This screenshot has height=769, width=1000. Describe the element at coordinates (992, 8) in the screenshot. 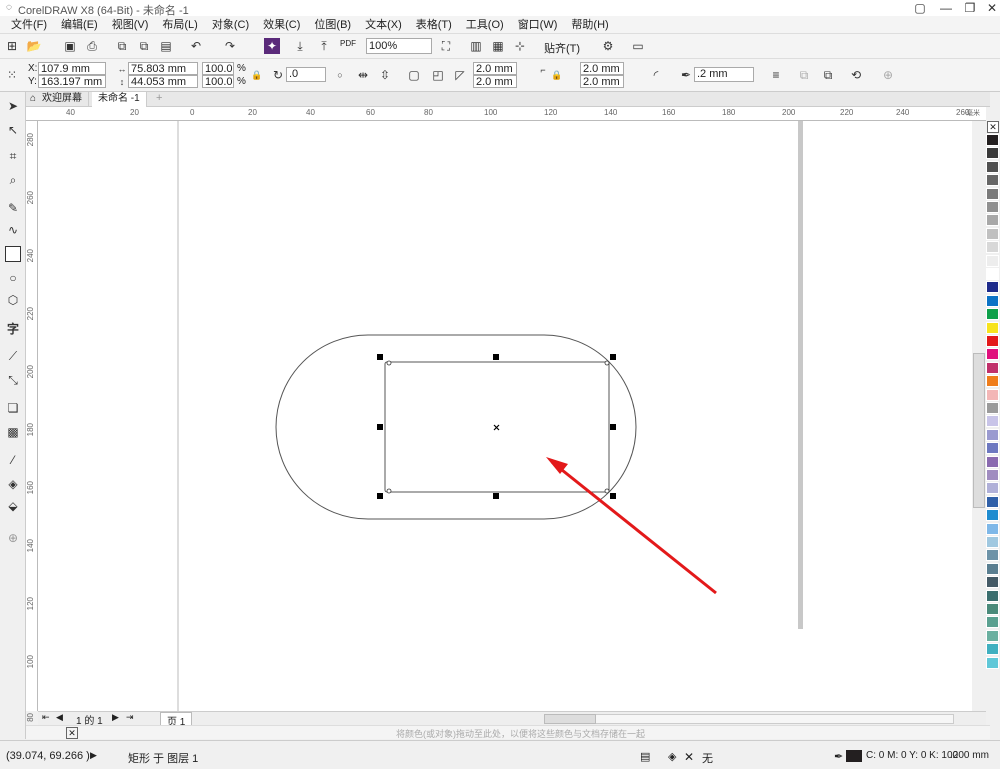

I see `close-icon: ✕` at that location.